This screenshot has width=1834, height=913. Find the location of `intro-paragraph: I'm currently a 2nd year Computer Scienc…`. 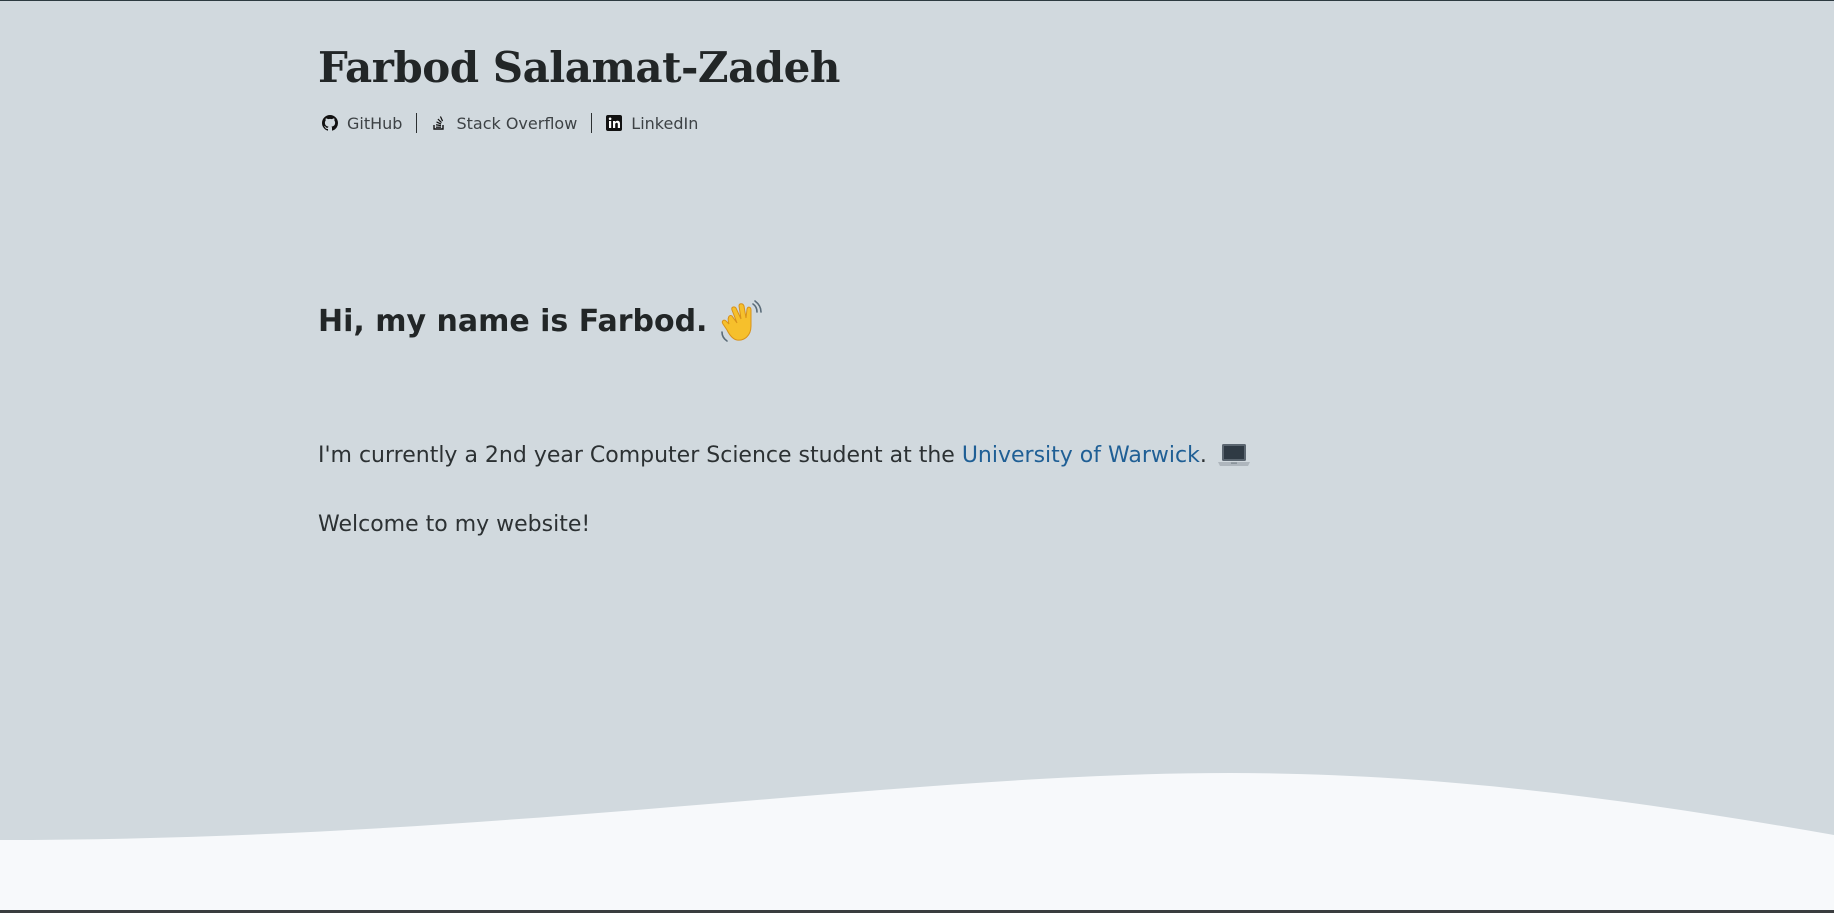

intro-paragraph: I'm currently a 2nd year Computer Scienc… is located at coordinates (784, 455).